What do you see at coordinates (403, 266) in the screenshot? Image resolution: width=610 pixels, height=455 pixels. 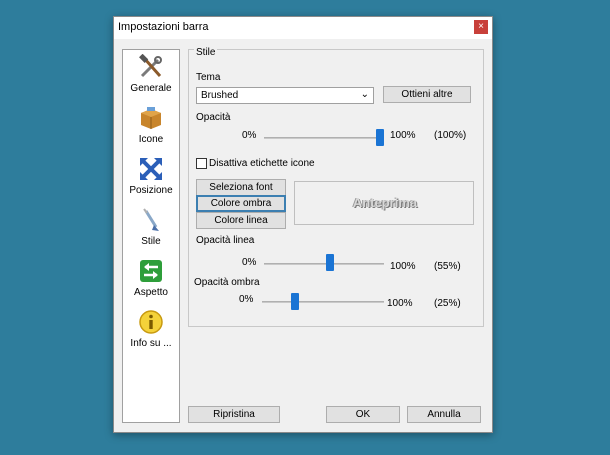 I see `opacita-linea-max: 100%` at bounding box center [403, 266].